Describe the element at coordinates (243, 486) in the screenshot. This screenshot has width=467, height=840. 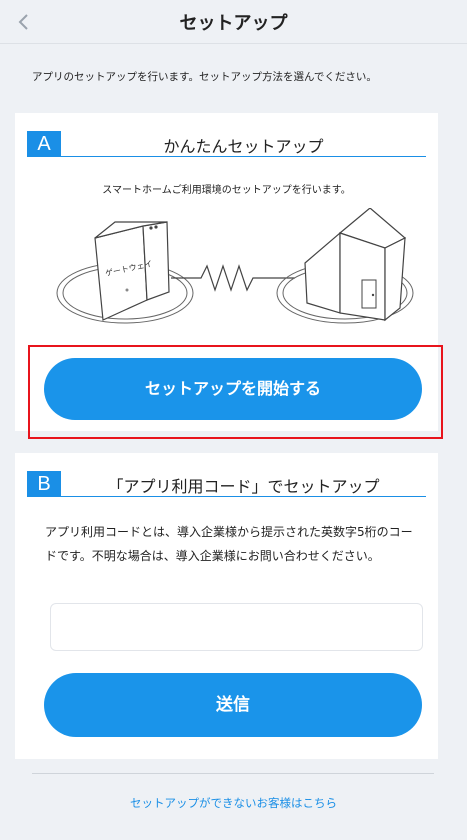
I see `section-b-title: 「アプリ利用コード」でセットアップ` at that location.